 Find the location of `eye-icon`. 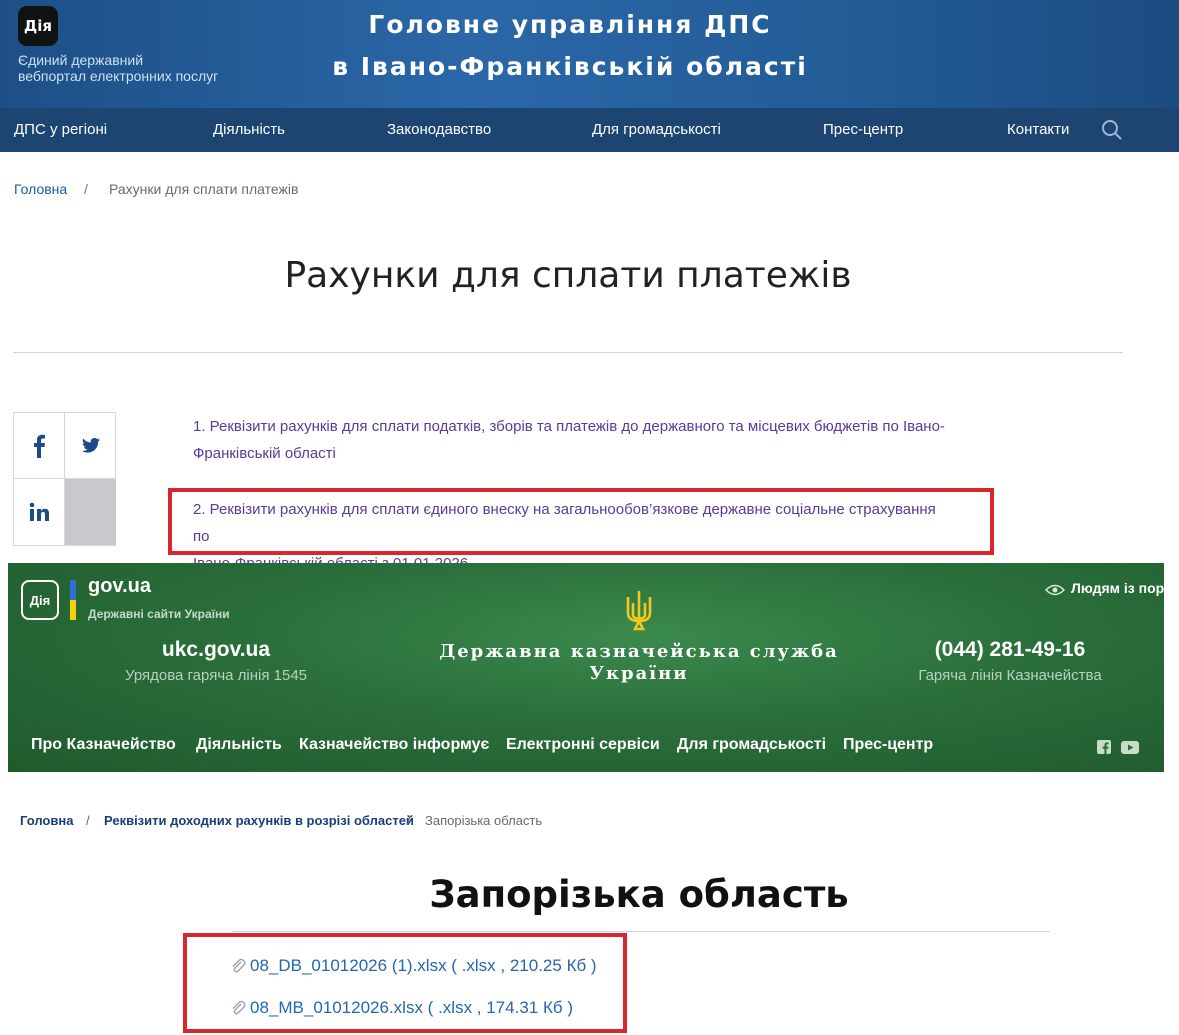

eye-icon is located at coordinates (1055, 590).